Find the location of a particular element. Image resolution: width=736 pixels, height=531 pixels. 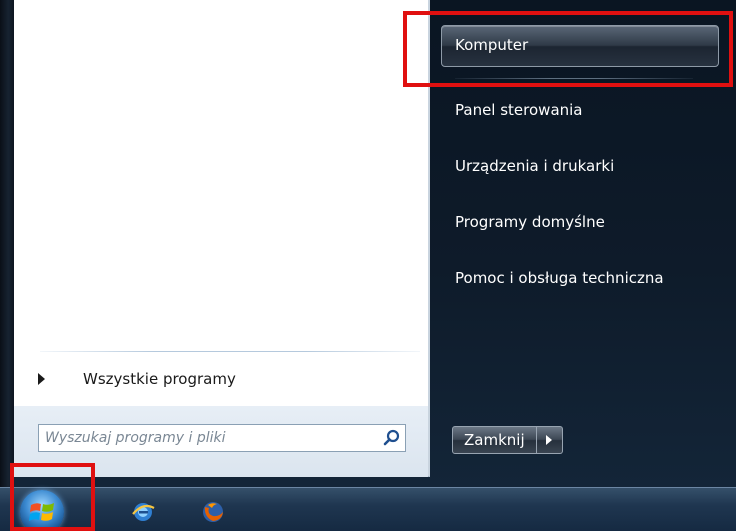

firefox-icon is located at coordinates (213, 512).